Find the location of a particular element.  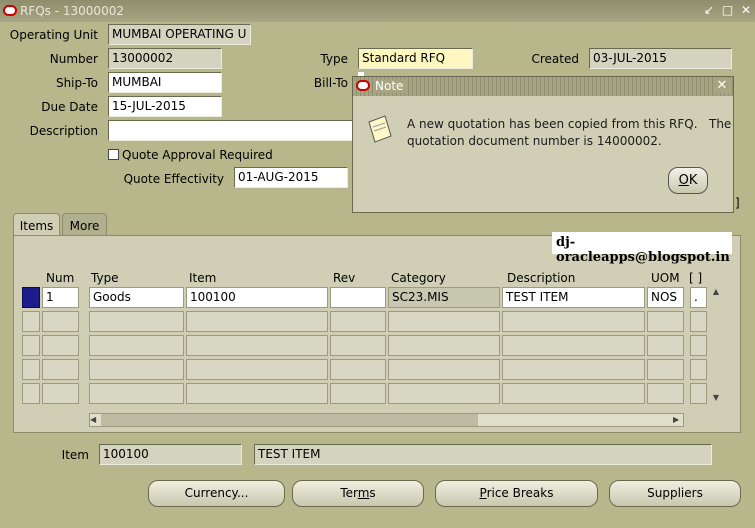

column-header-rev: Rev is located at coordinates (344, 278).